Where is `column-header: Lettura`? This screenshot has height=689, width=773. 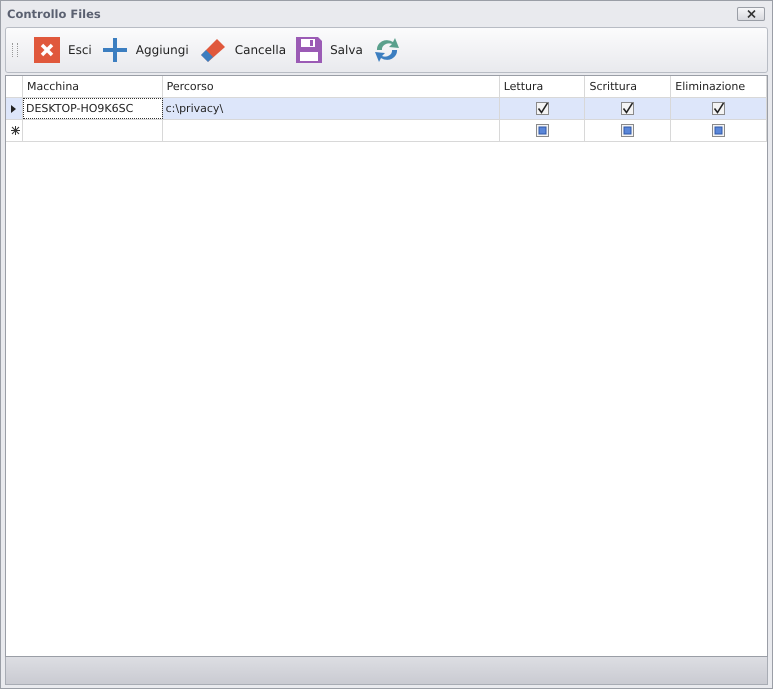 column-header: Lettura is located at coordinates (543, 86).